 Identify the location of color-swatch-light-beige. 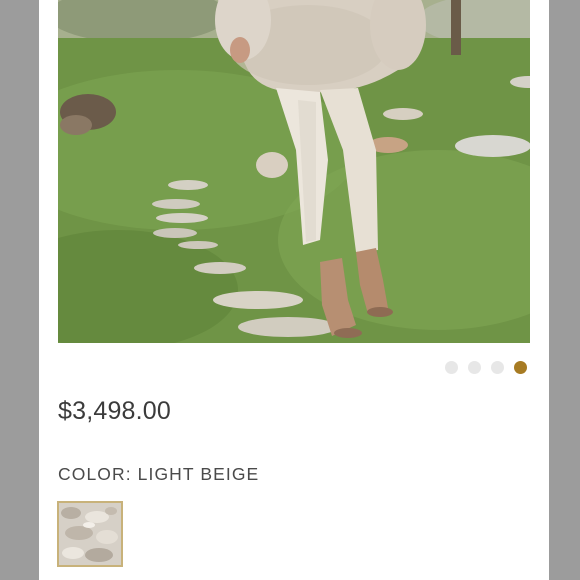
(90, 534).